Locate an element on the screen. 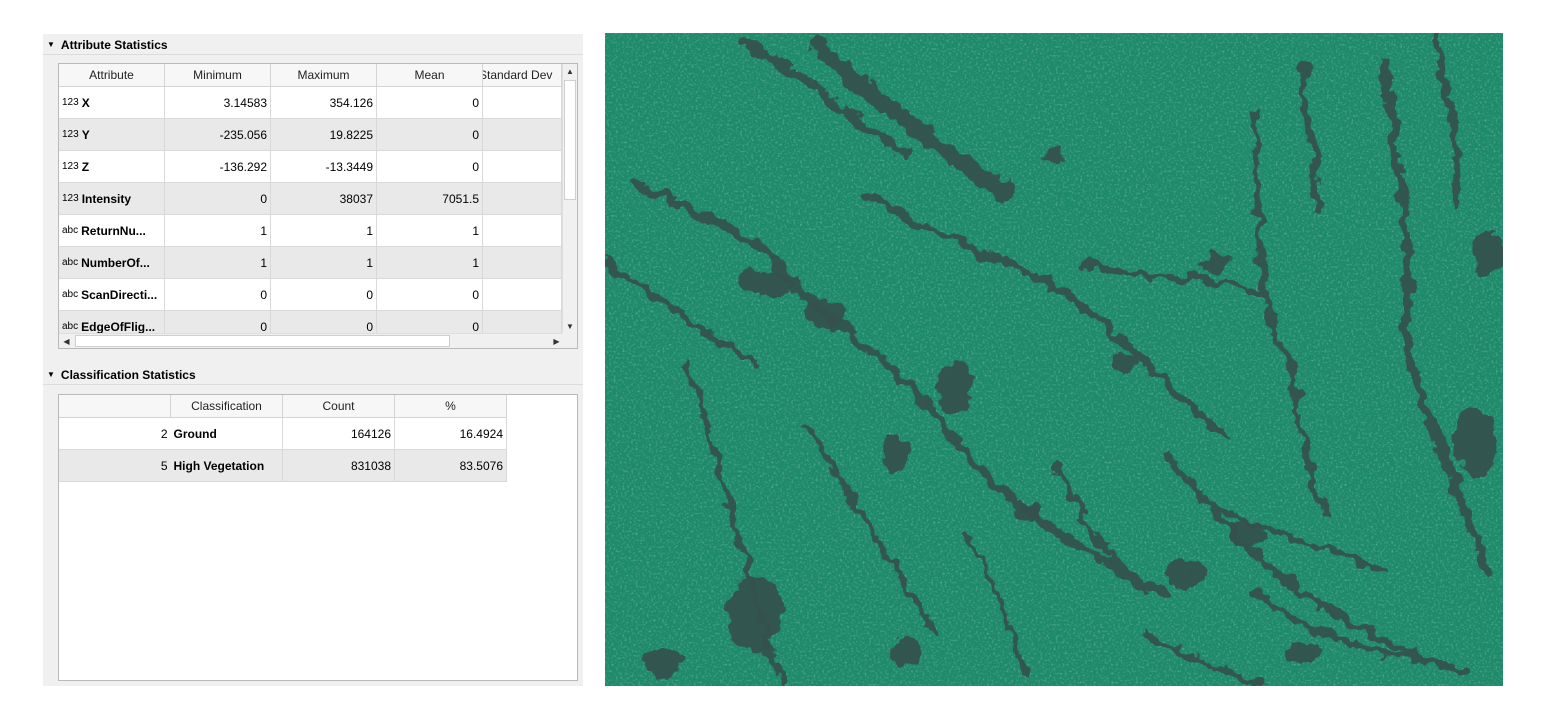  percent-cell: 83.5076 is located at coordinates (450, 465).